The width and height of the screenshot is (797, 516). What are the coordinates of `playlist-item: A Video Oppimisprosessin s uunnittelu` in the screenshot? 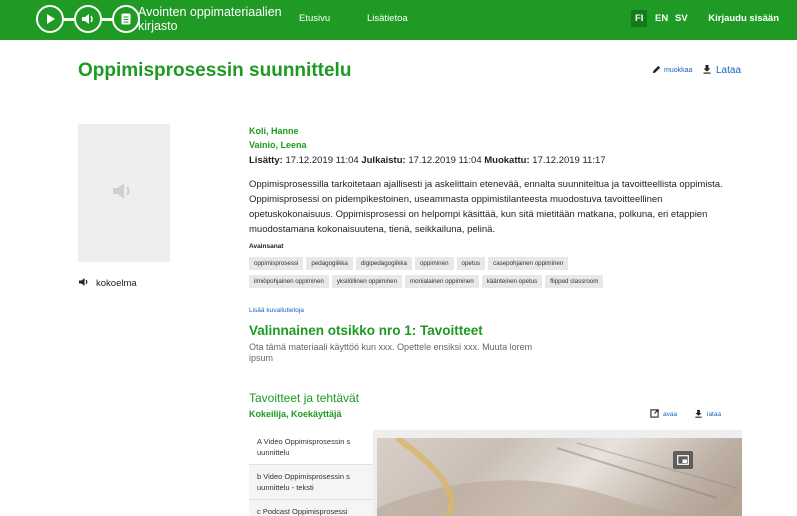 It's located at (311, 447).